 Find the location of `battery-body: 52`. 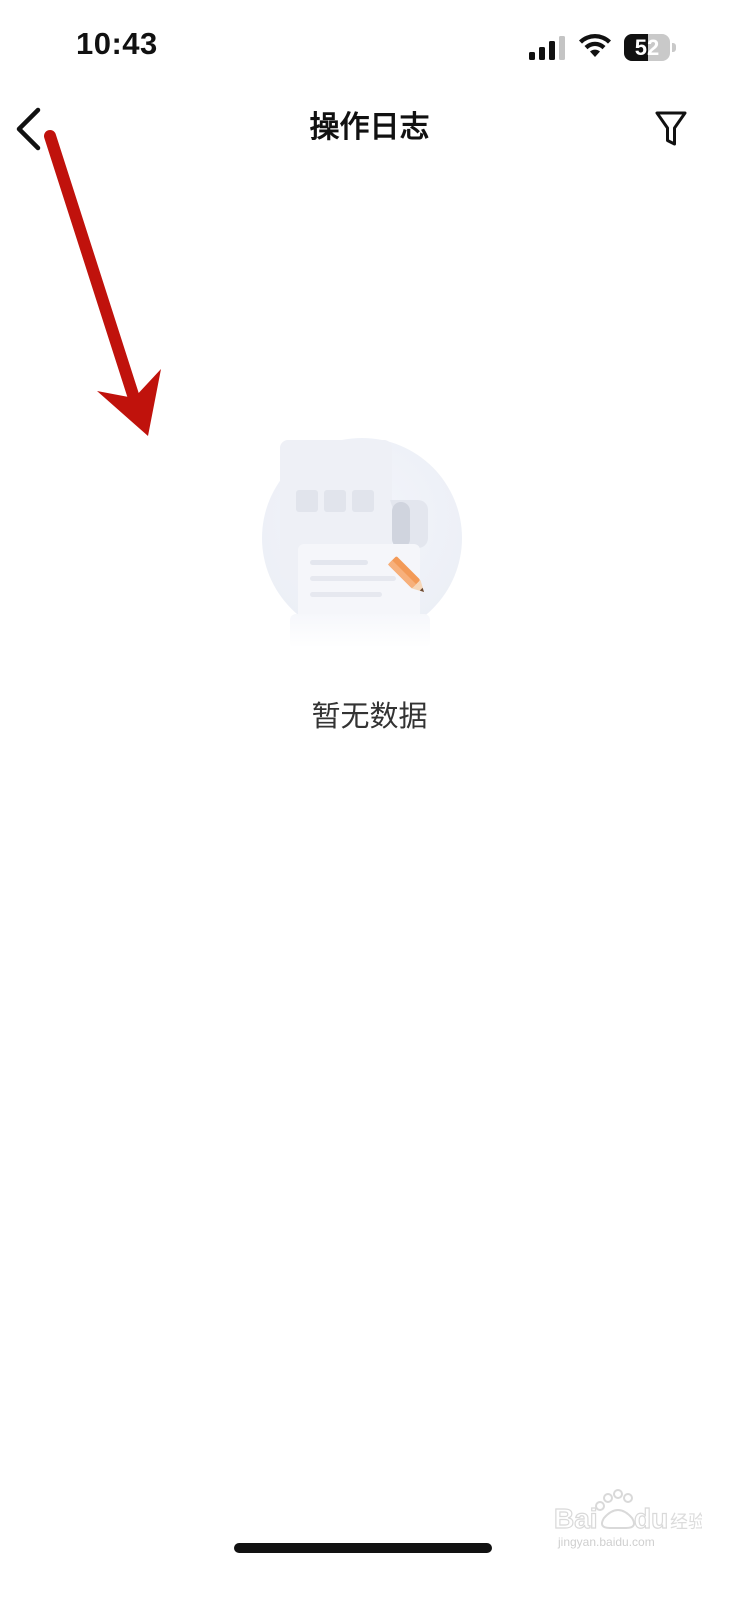

battery-body: 52 is located at coordinates (647, 47).